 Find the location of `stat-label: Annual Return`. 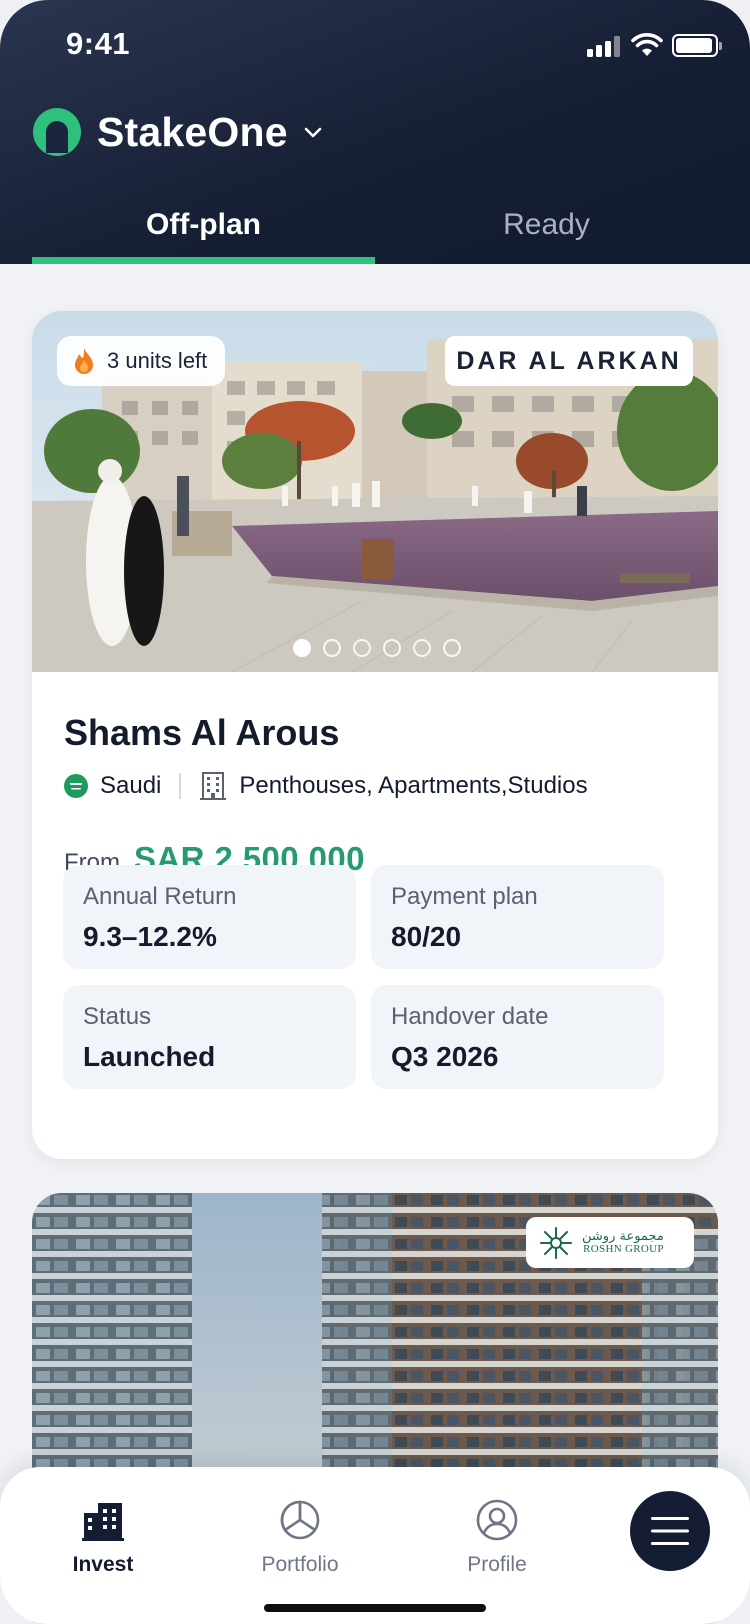

stat-label: Annual Return is located at coordinates (160, 896).